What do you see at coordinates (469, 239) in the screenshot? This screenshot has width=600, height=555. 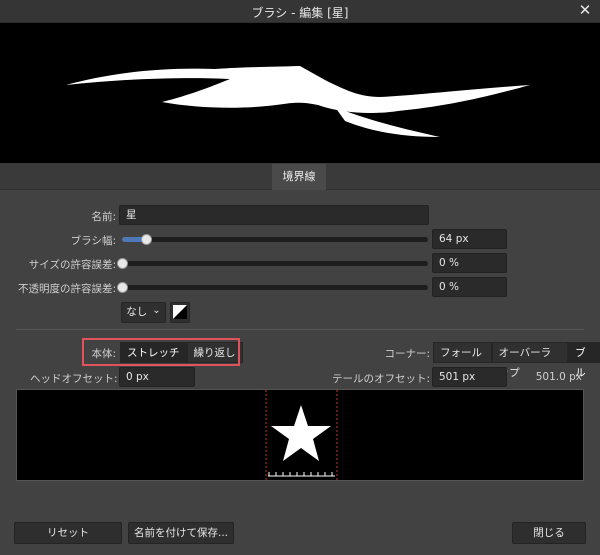 I see `brush-width-field: 64 px` at bounding box center [469, 239].